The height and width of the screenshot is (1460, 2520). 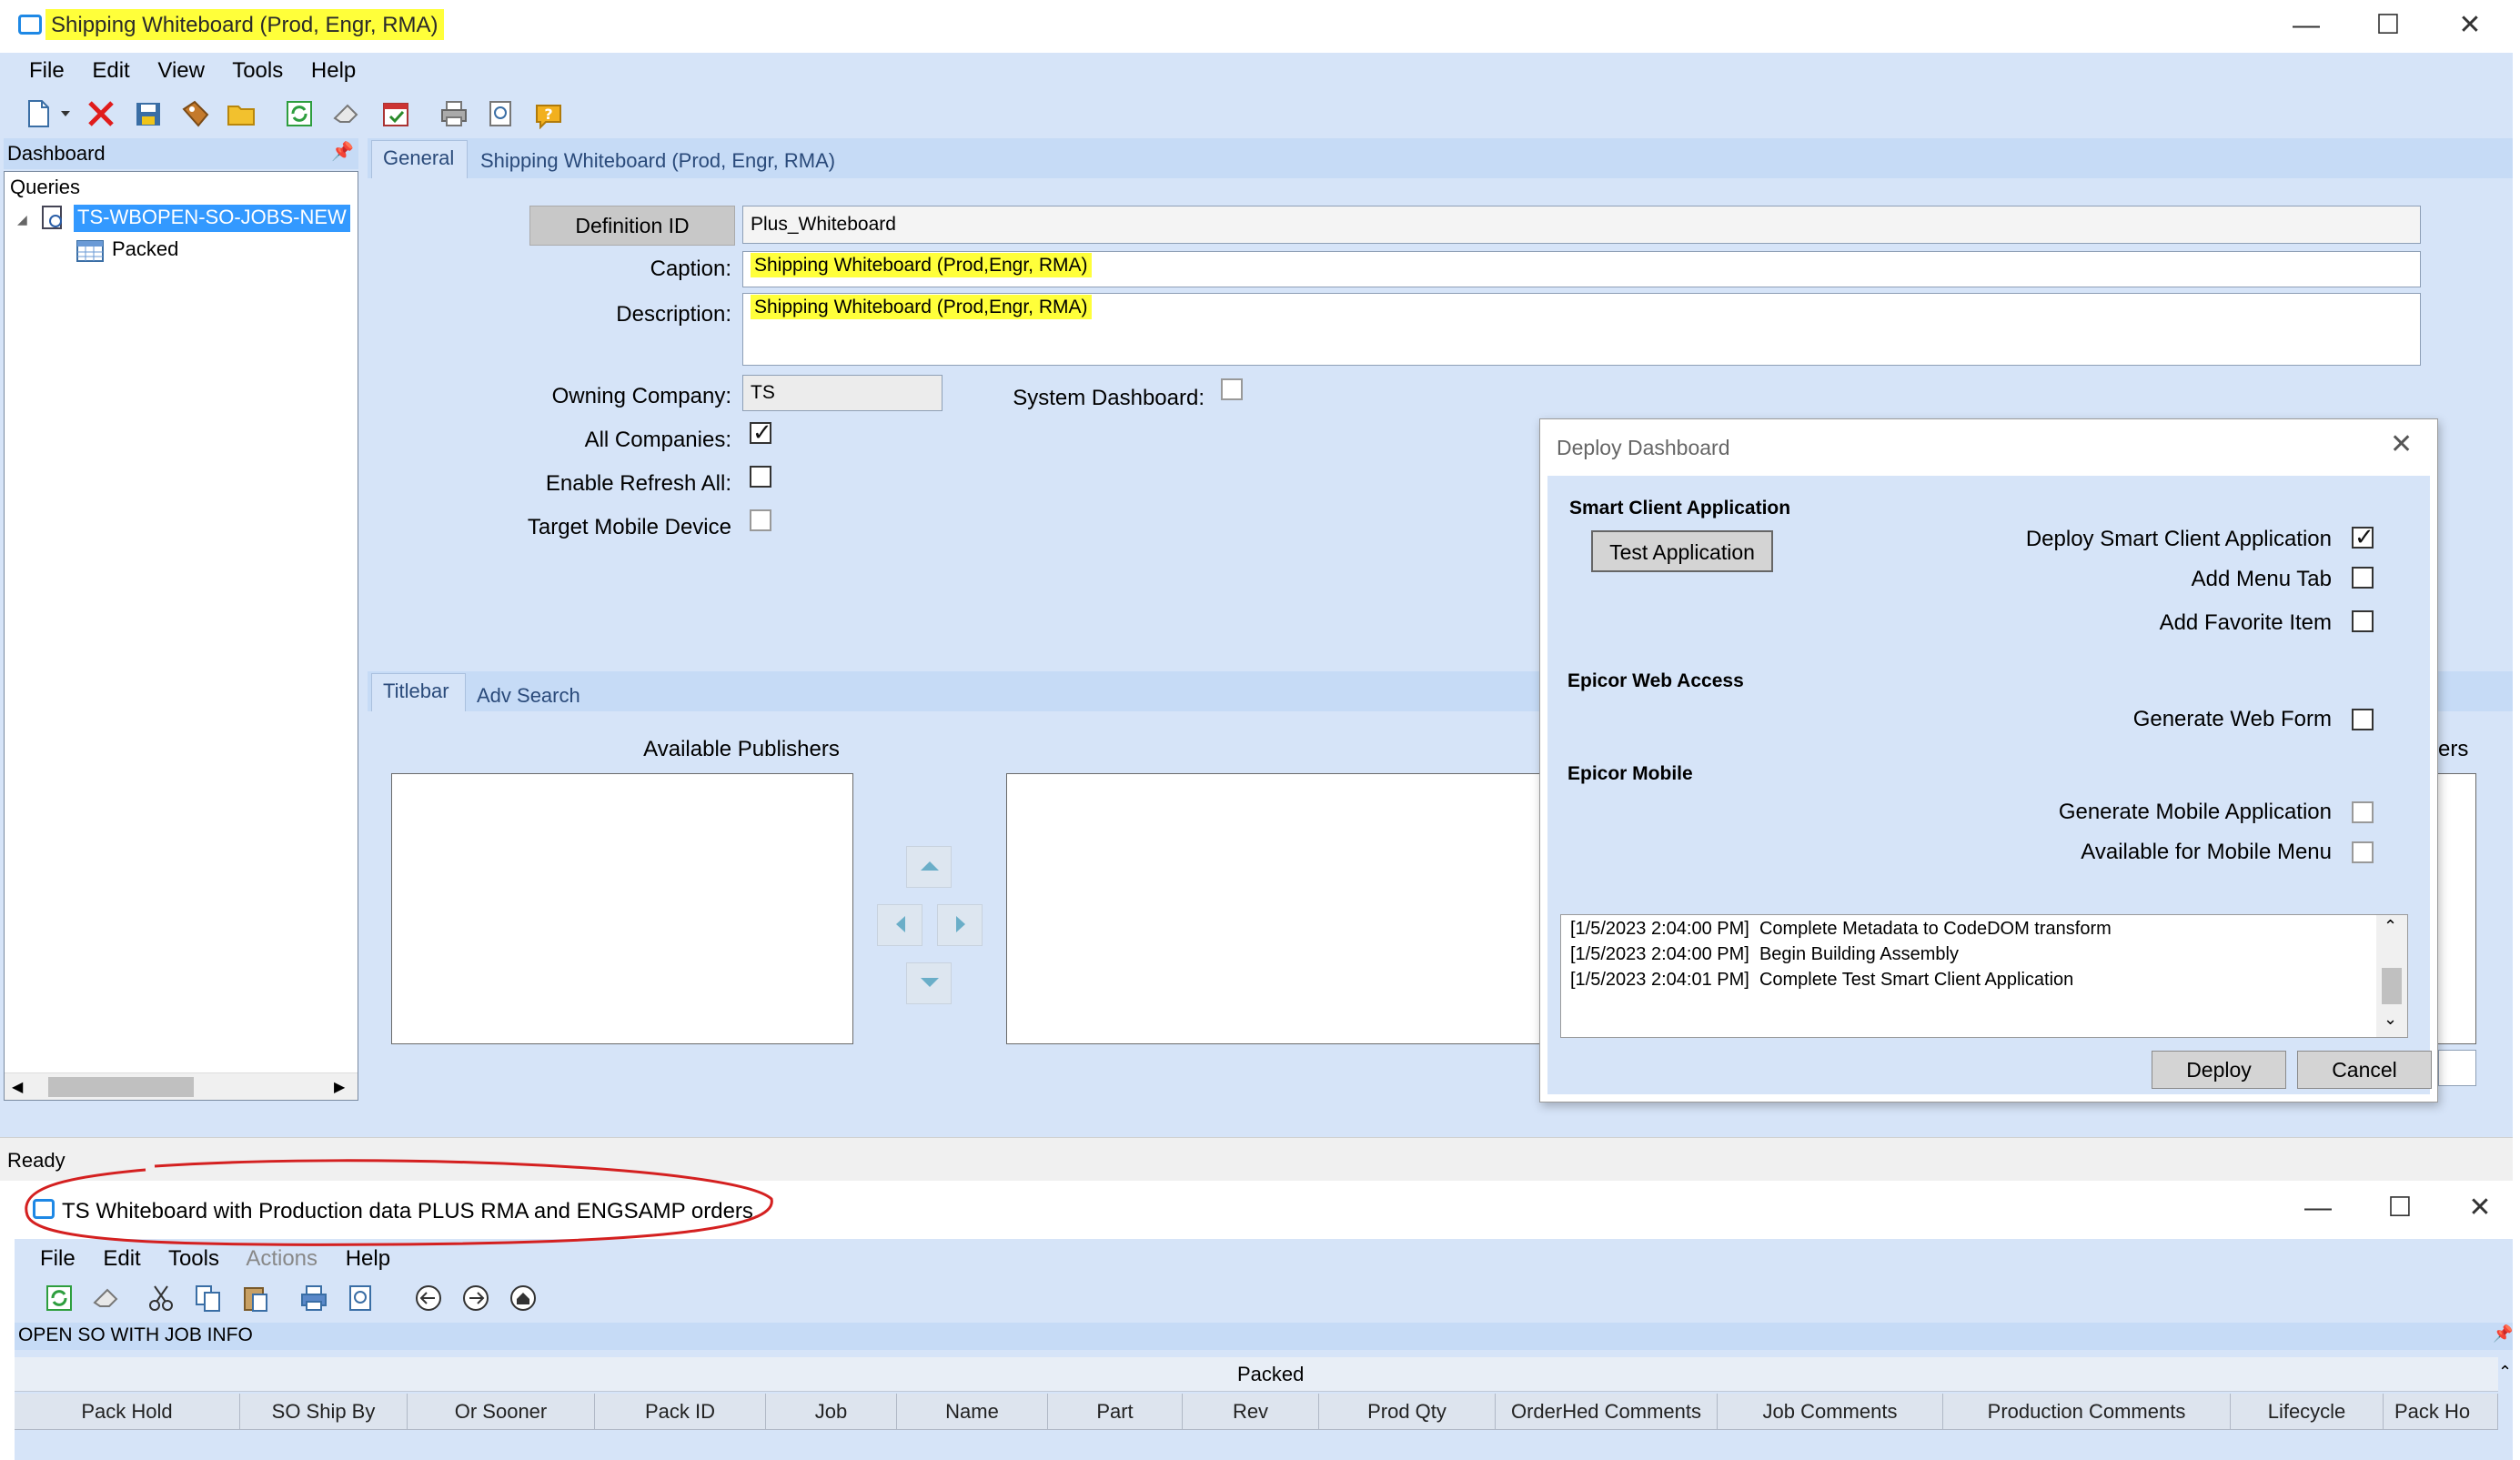 I want to click on scroll-right-icon: ▶, so click(x=340, y=1087).